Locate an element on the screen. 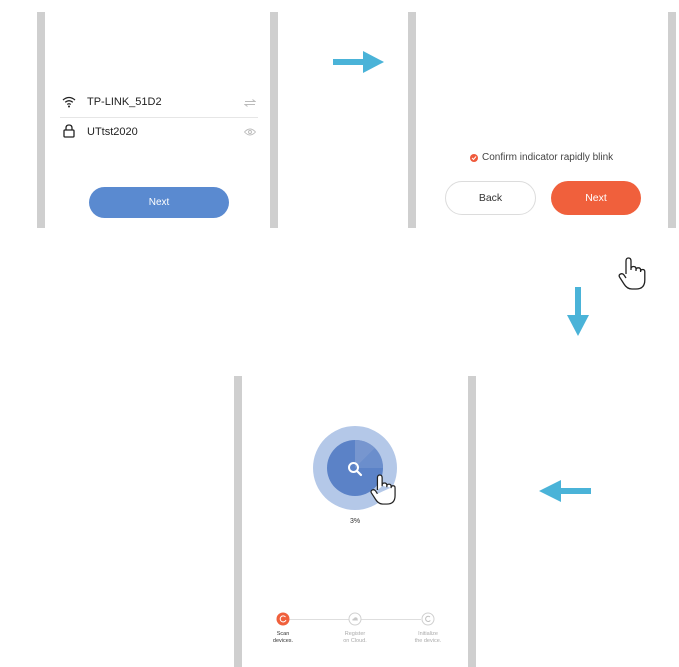 The image size is (679, 667). confirm-text: Confirm indicator rapidly blink is located at coordinates (548, 157).